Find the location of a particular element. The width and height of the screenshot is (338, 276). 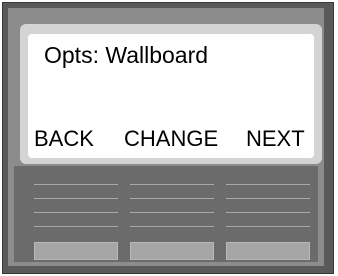

softkey-column-next is located at coordinates (268, 222).